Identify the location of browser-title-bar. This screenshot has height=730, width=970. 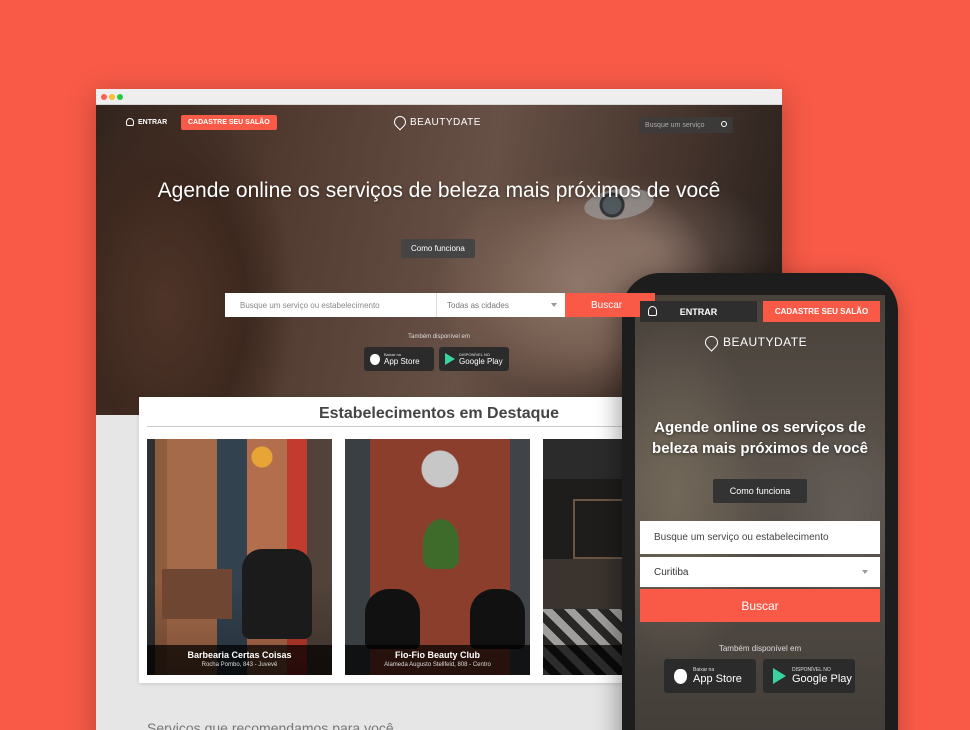
(439, 97).